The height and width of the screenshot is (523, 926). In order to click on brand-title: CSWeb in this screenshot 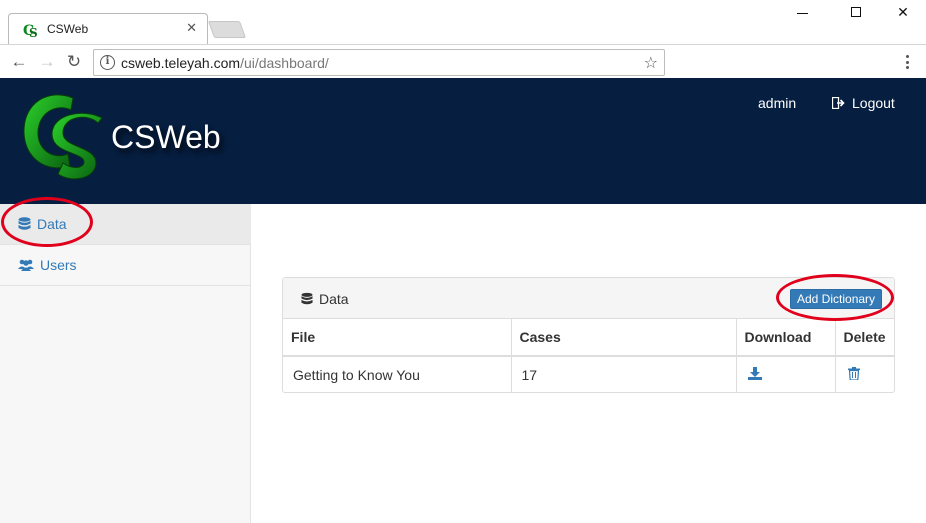, I will do `click(166, 137)`.